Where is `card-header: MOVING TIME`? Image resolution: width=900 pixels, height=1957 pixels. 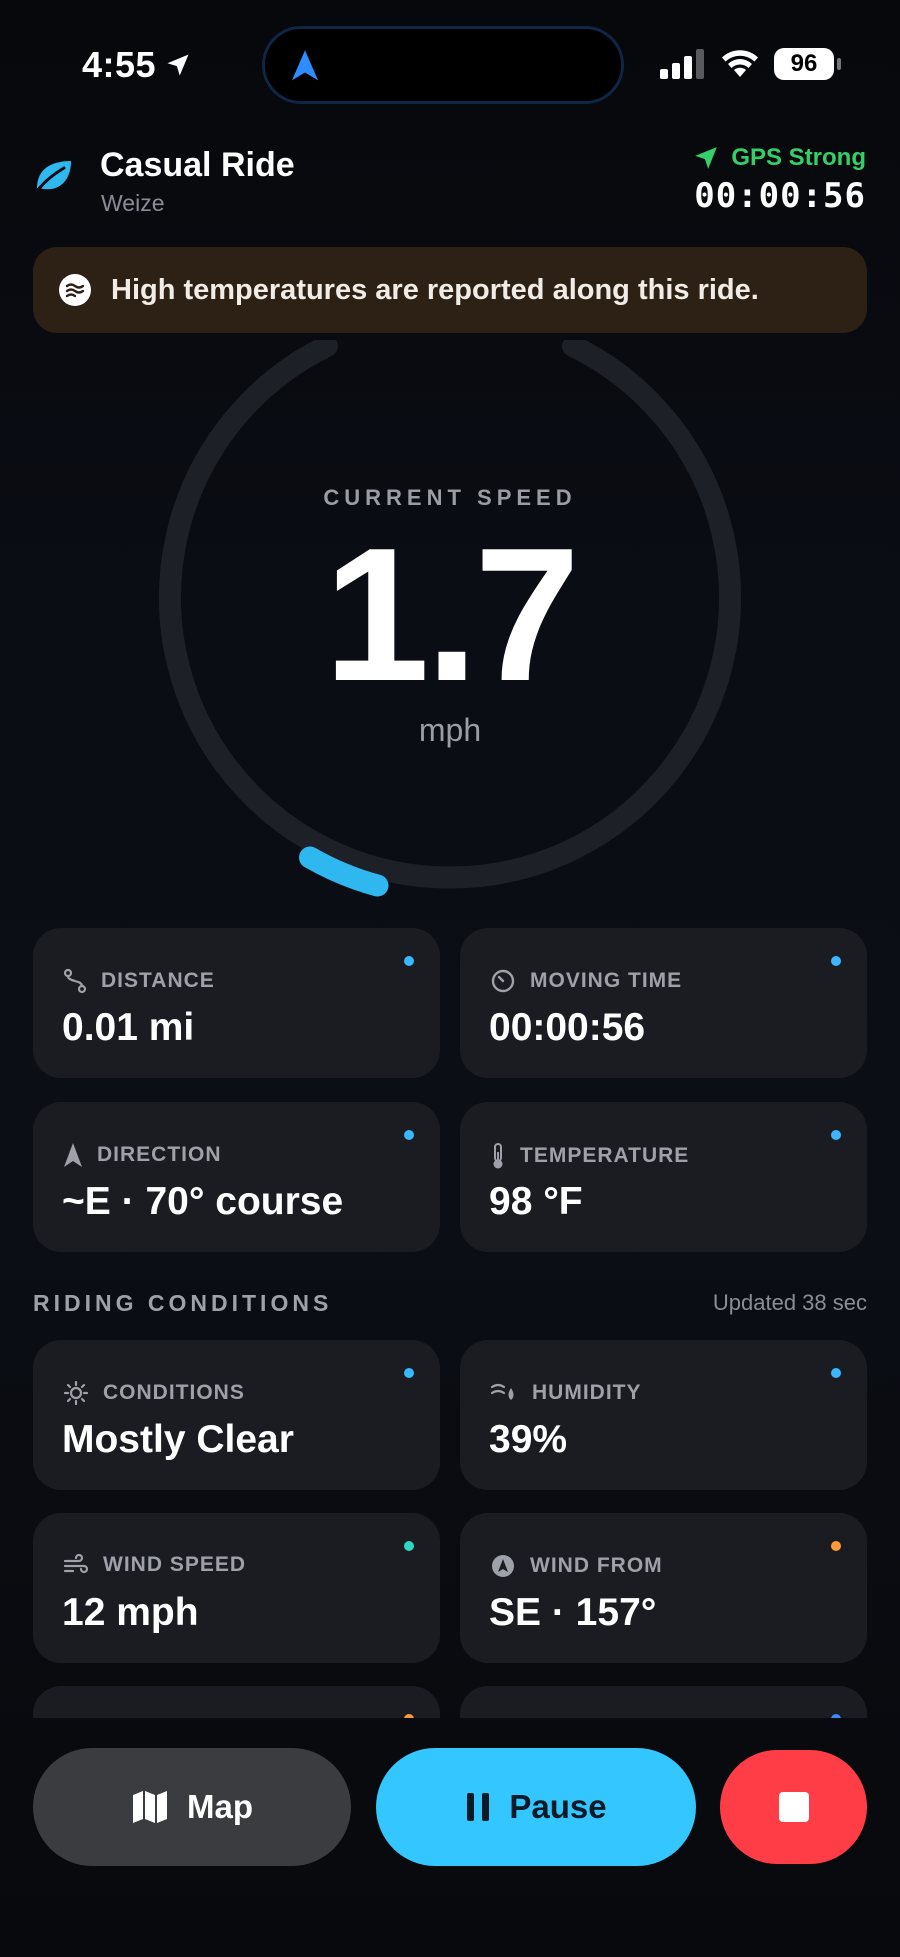 card-header: MOVING TIME is located at coordinates (586, 981).